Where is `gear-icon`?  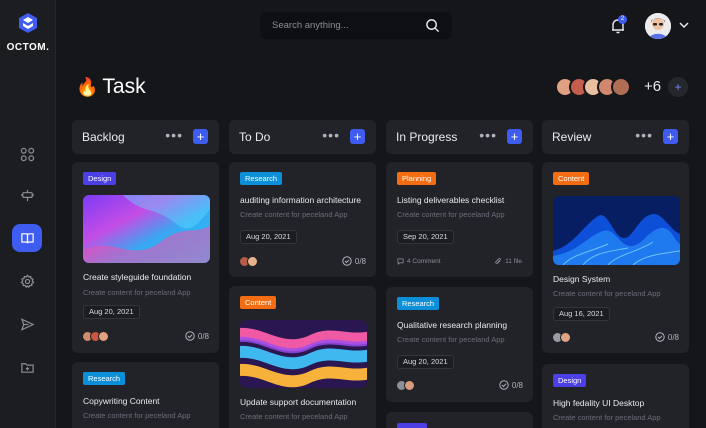
gear-icon is located at coordinates (27, 280).